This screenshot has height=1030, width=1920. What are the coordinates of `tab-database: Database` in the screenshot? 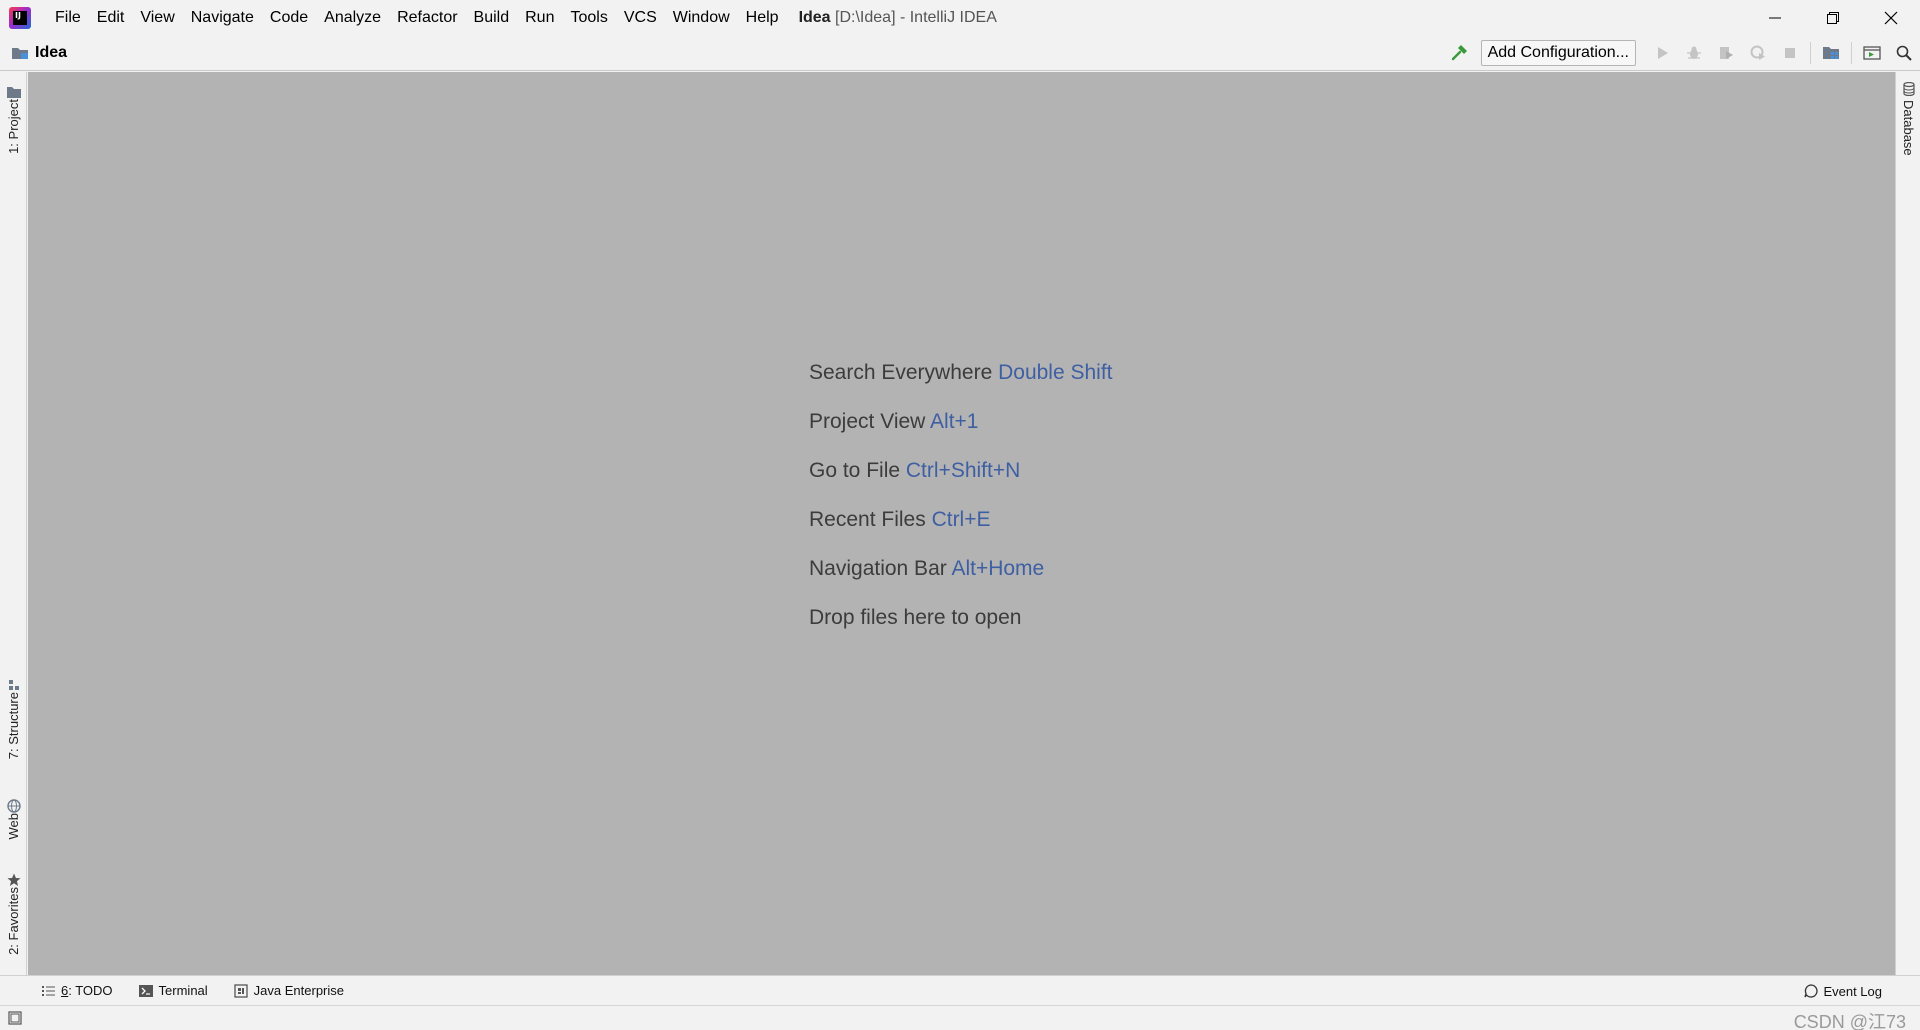 It's located at (1908, 119).